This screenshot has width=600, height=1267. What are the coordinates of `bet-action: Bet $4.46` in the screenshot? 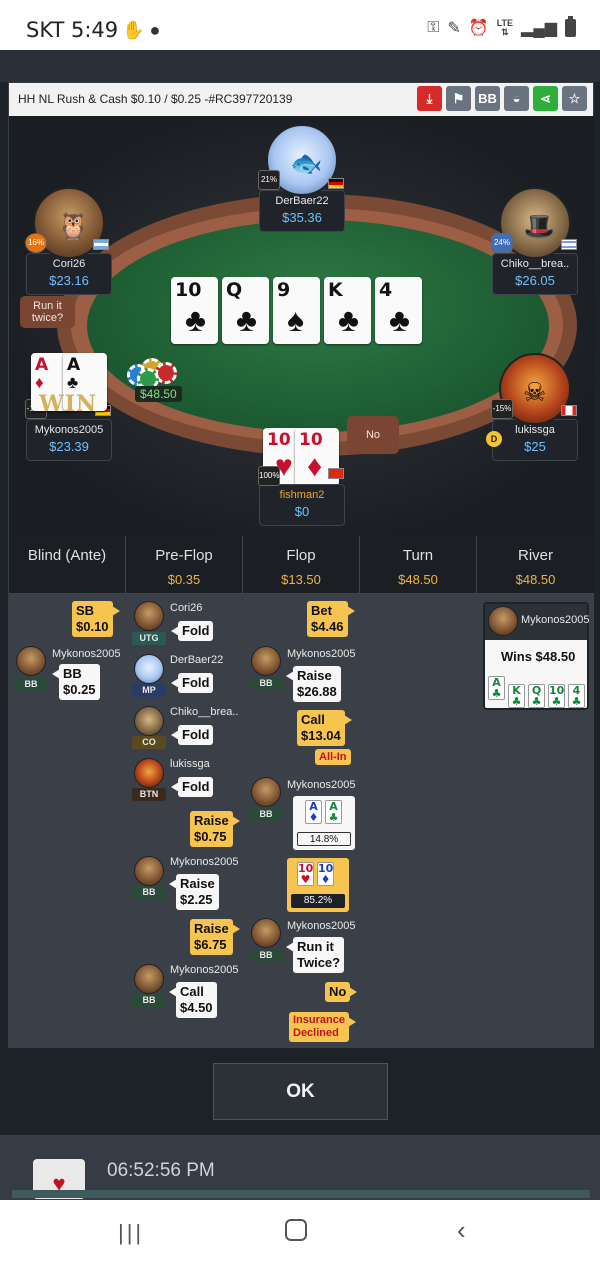 It's located at (331, 619).